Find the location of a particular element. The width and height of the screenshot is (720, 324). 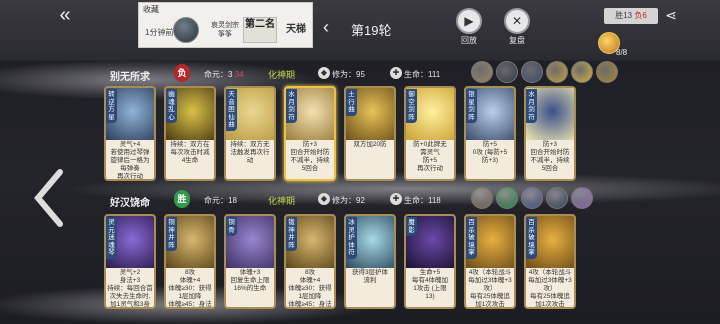

card-line: 体魄≥30：获得 is located at coordinates (190, 288).